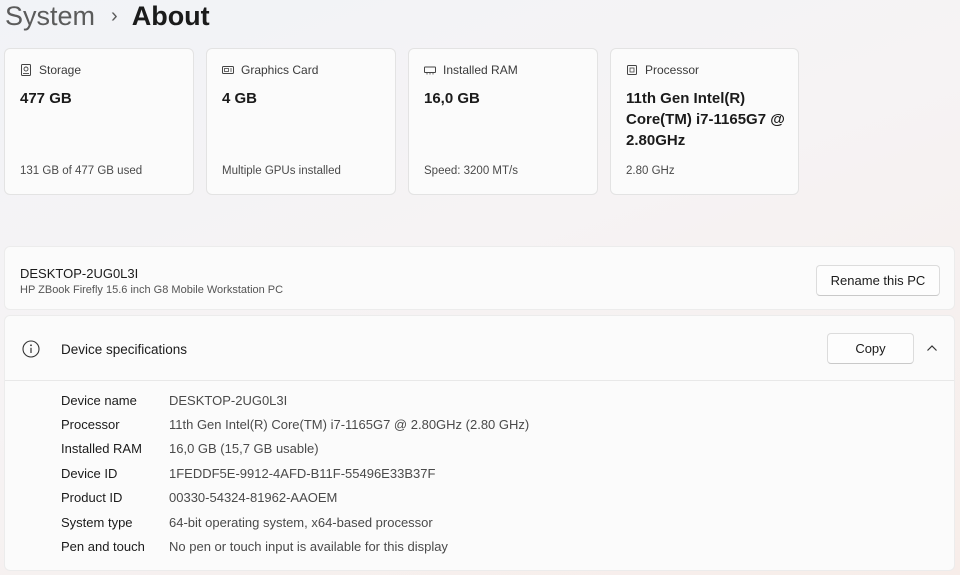  Describe the element at coordinates (103, 547) in the screenshot. I see `spec-key: Pen and touch` at that location.